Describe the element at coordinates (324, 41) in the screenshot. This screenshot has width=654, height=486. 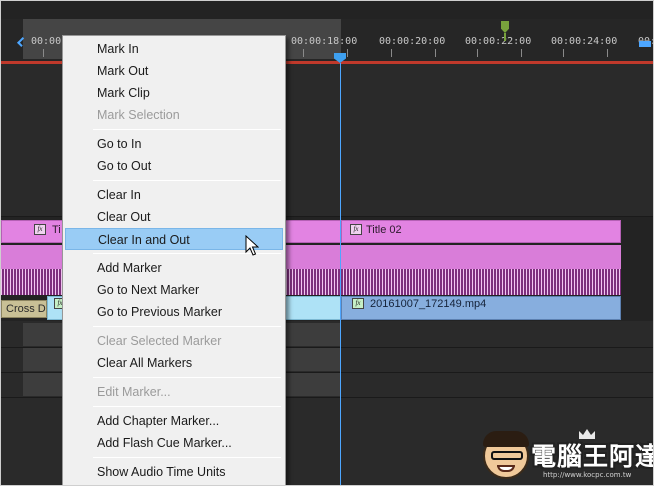
I see `ruler-label: 00:00:18:00` at that location.